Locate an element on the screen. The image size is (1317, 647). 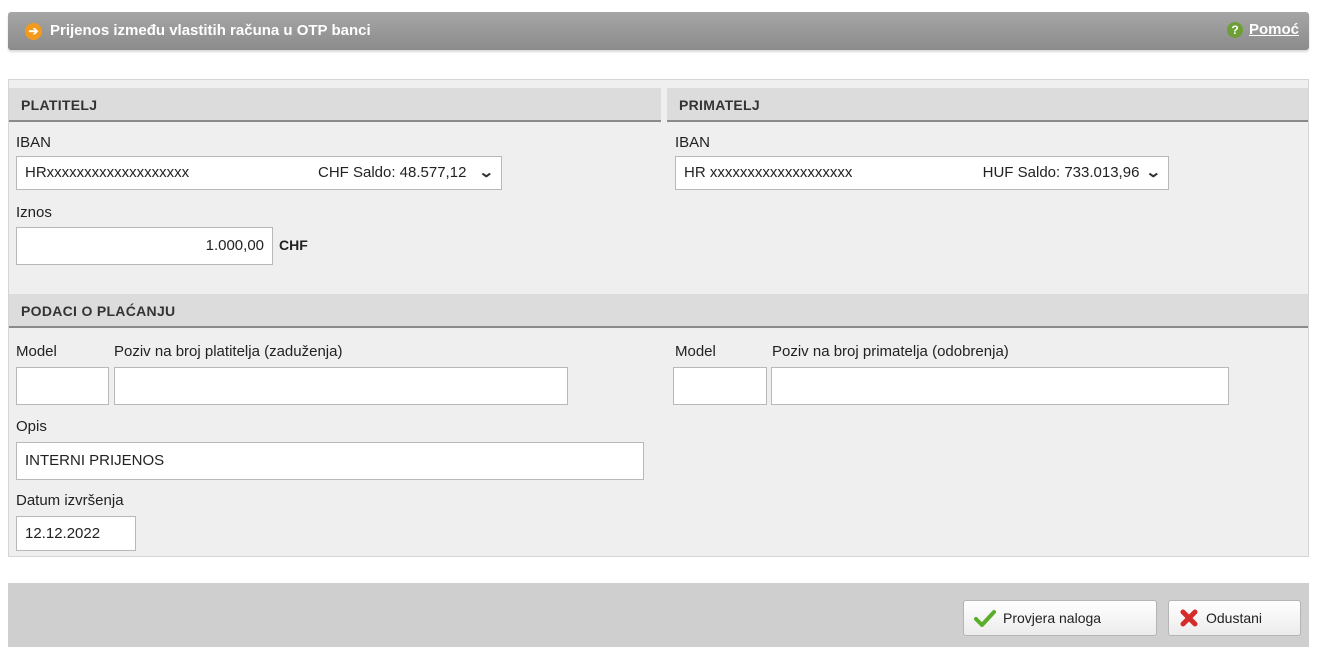
payer-model-label: Model is located at coordinates (36, 351).